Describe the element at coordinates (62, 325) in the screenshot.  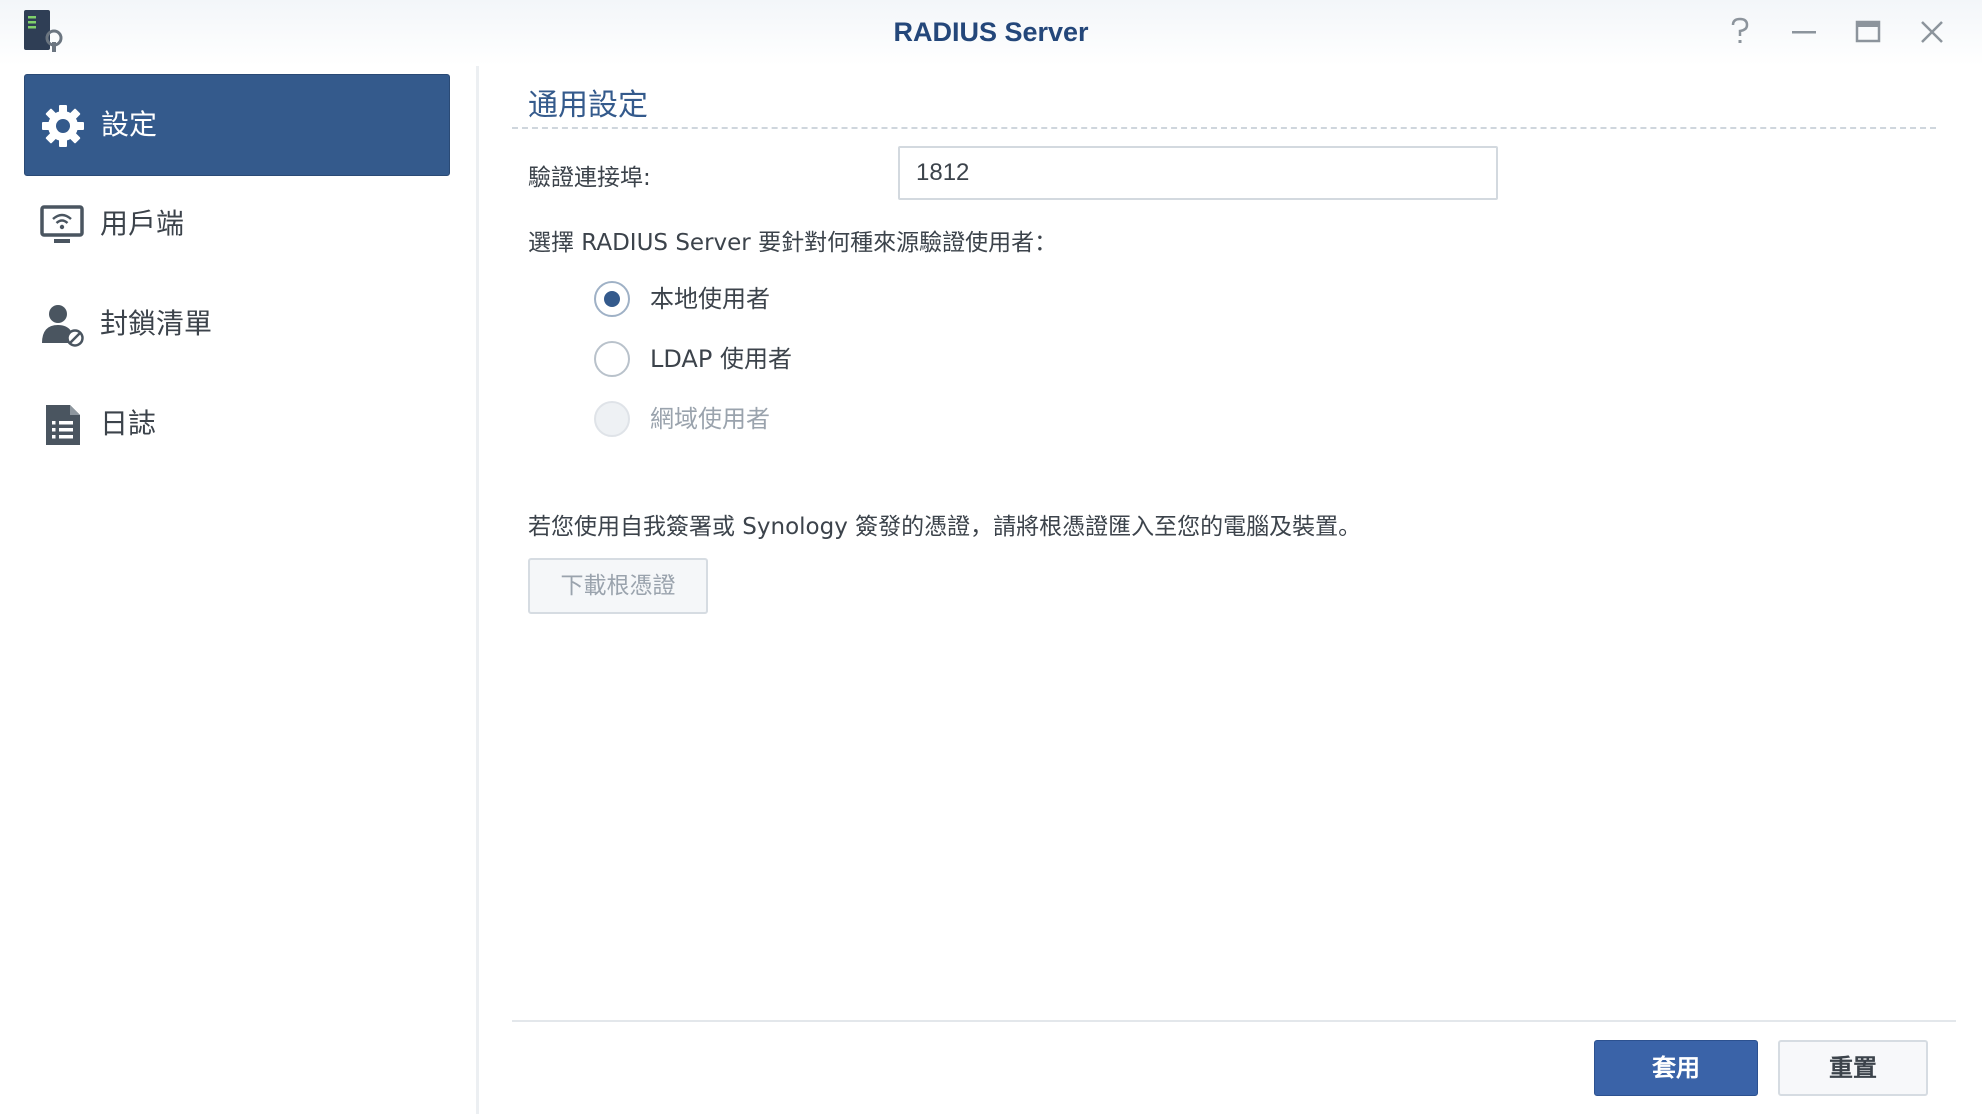
I see `blocked-user-icon` at that location.